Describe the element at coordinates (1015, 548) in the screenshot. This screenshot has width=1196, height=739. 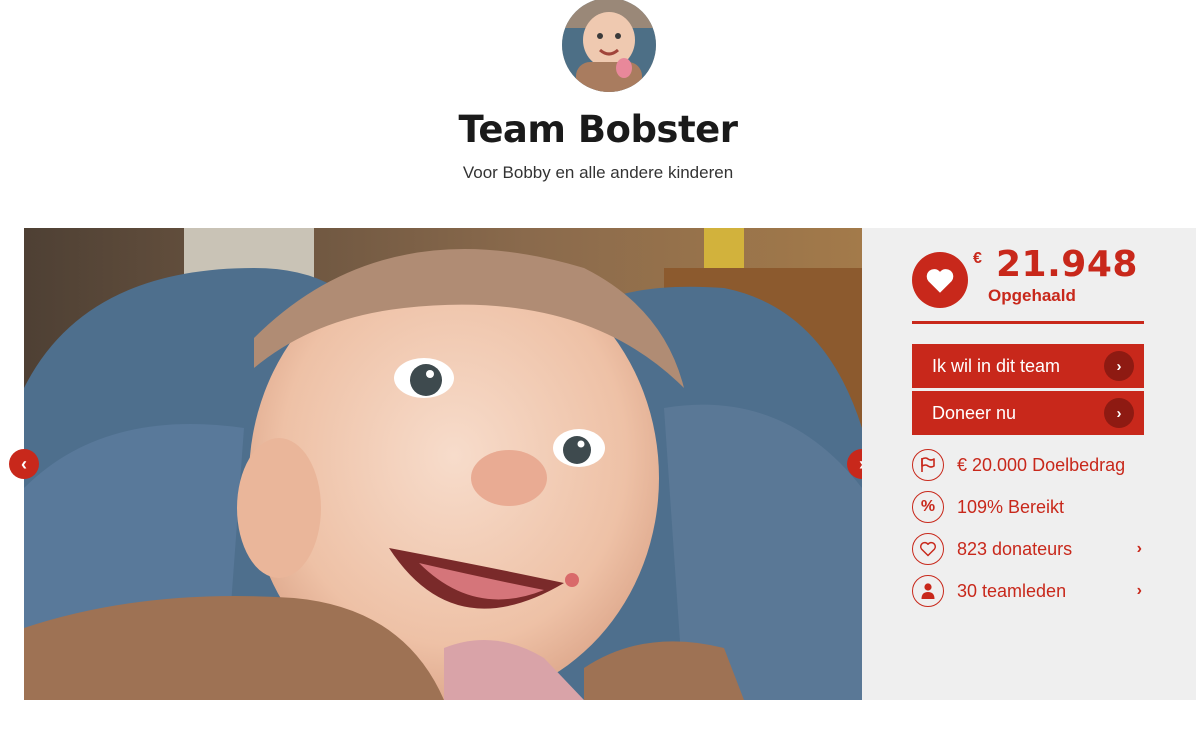
I see `donors-text: 823 donateurs` at that location.